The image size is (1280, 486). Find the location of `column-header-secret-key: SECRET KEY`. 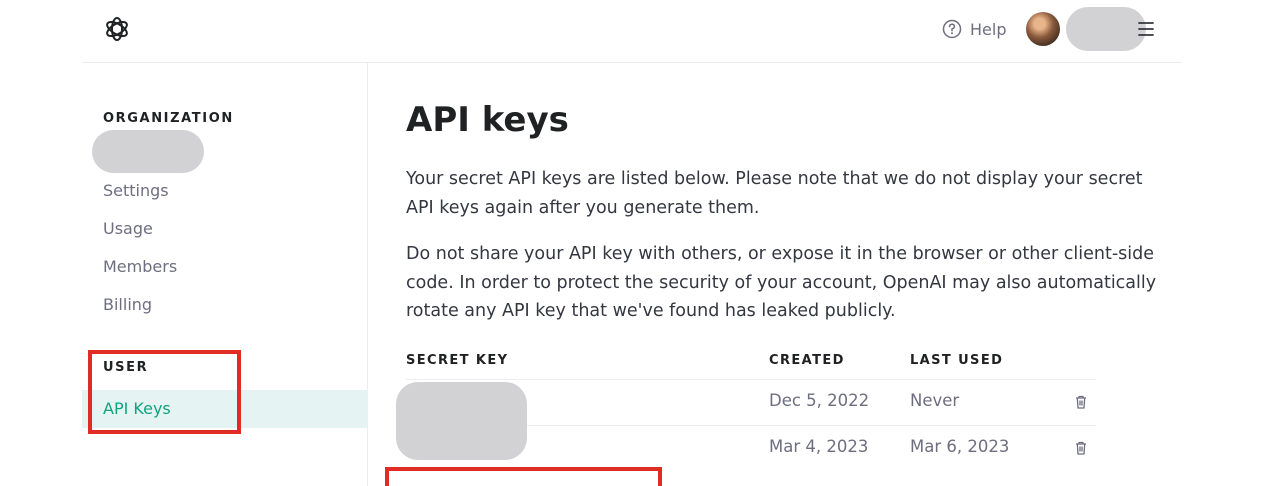

column-header-secret-key: SECRET KEY is located at coordinates (457, 360).